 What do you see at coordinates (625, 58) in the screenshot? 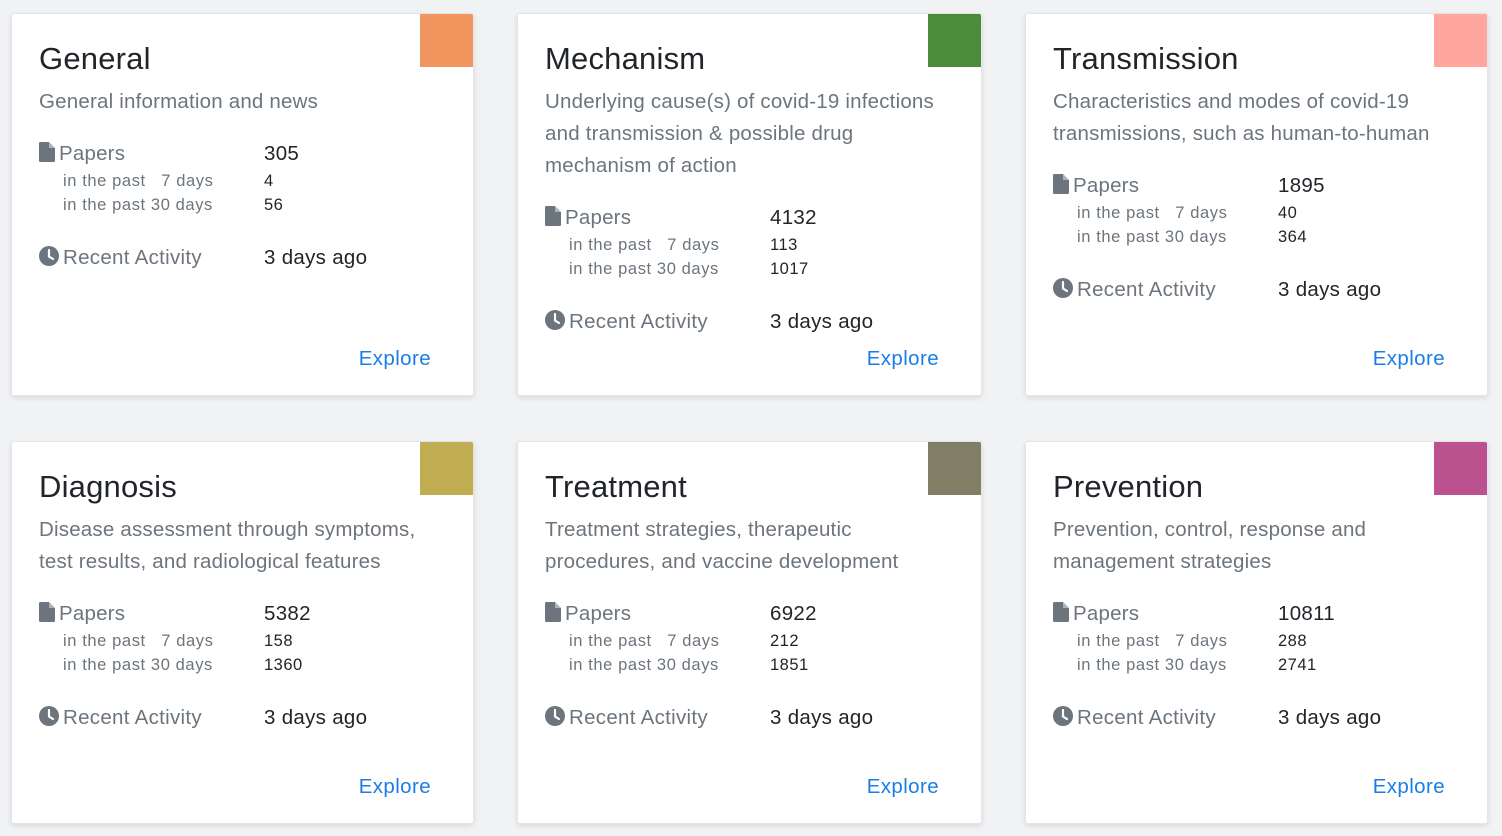
I see `card-title: Mechanism` at bounding box center [625, 58].